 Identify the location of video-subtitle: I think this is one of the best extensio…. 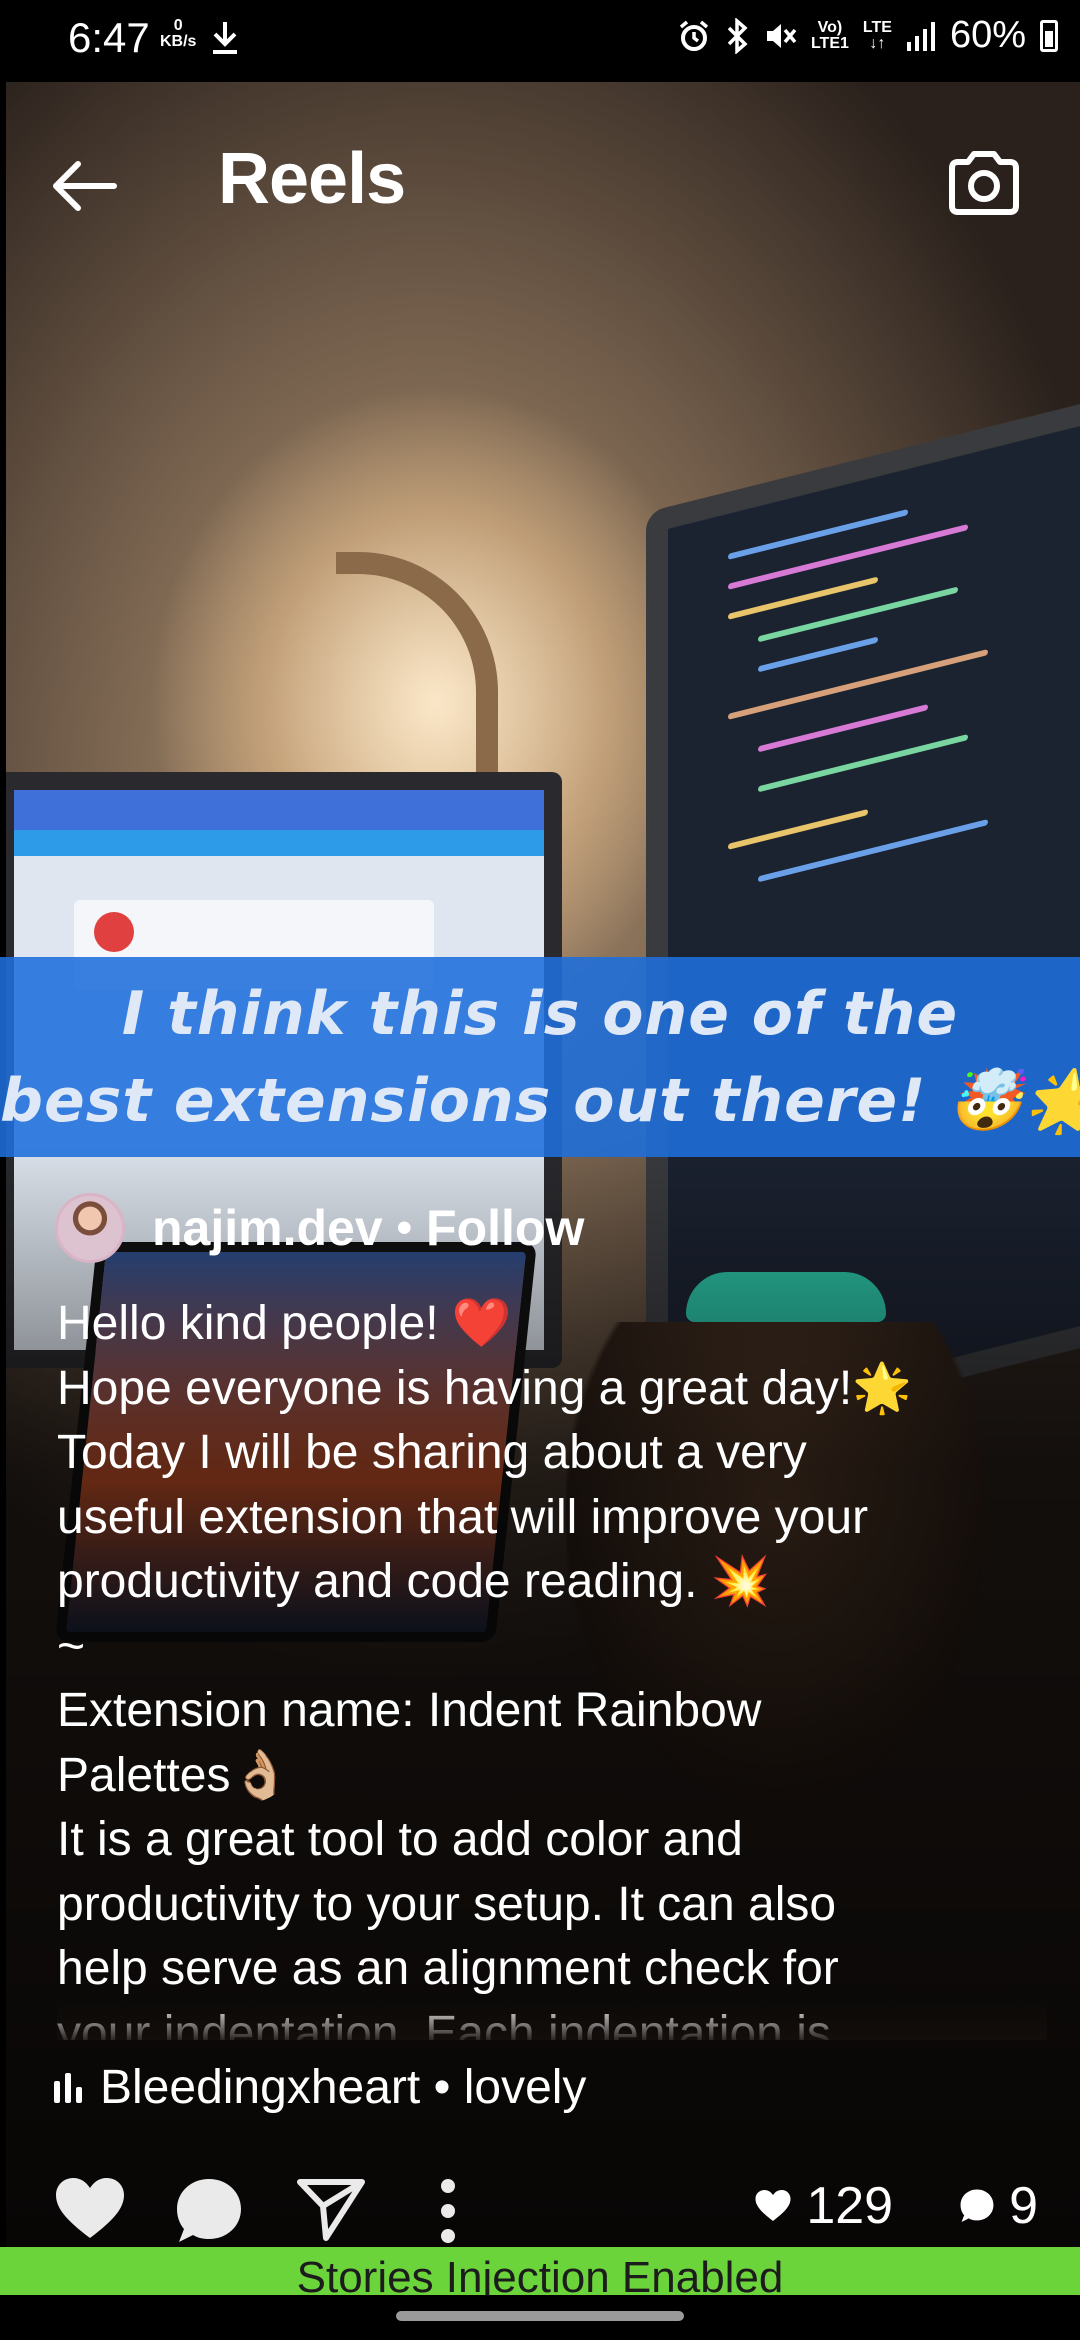
(540, 1057).